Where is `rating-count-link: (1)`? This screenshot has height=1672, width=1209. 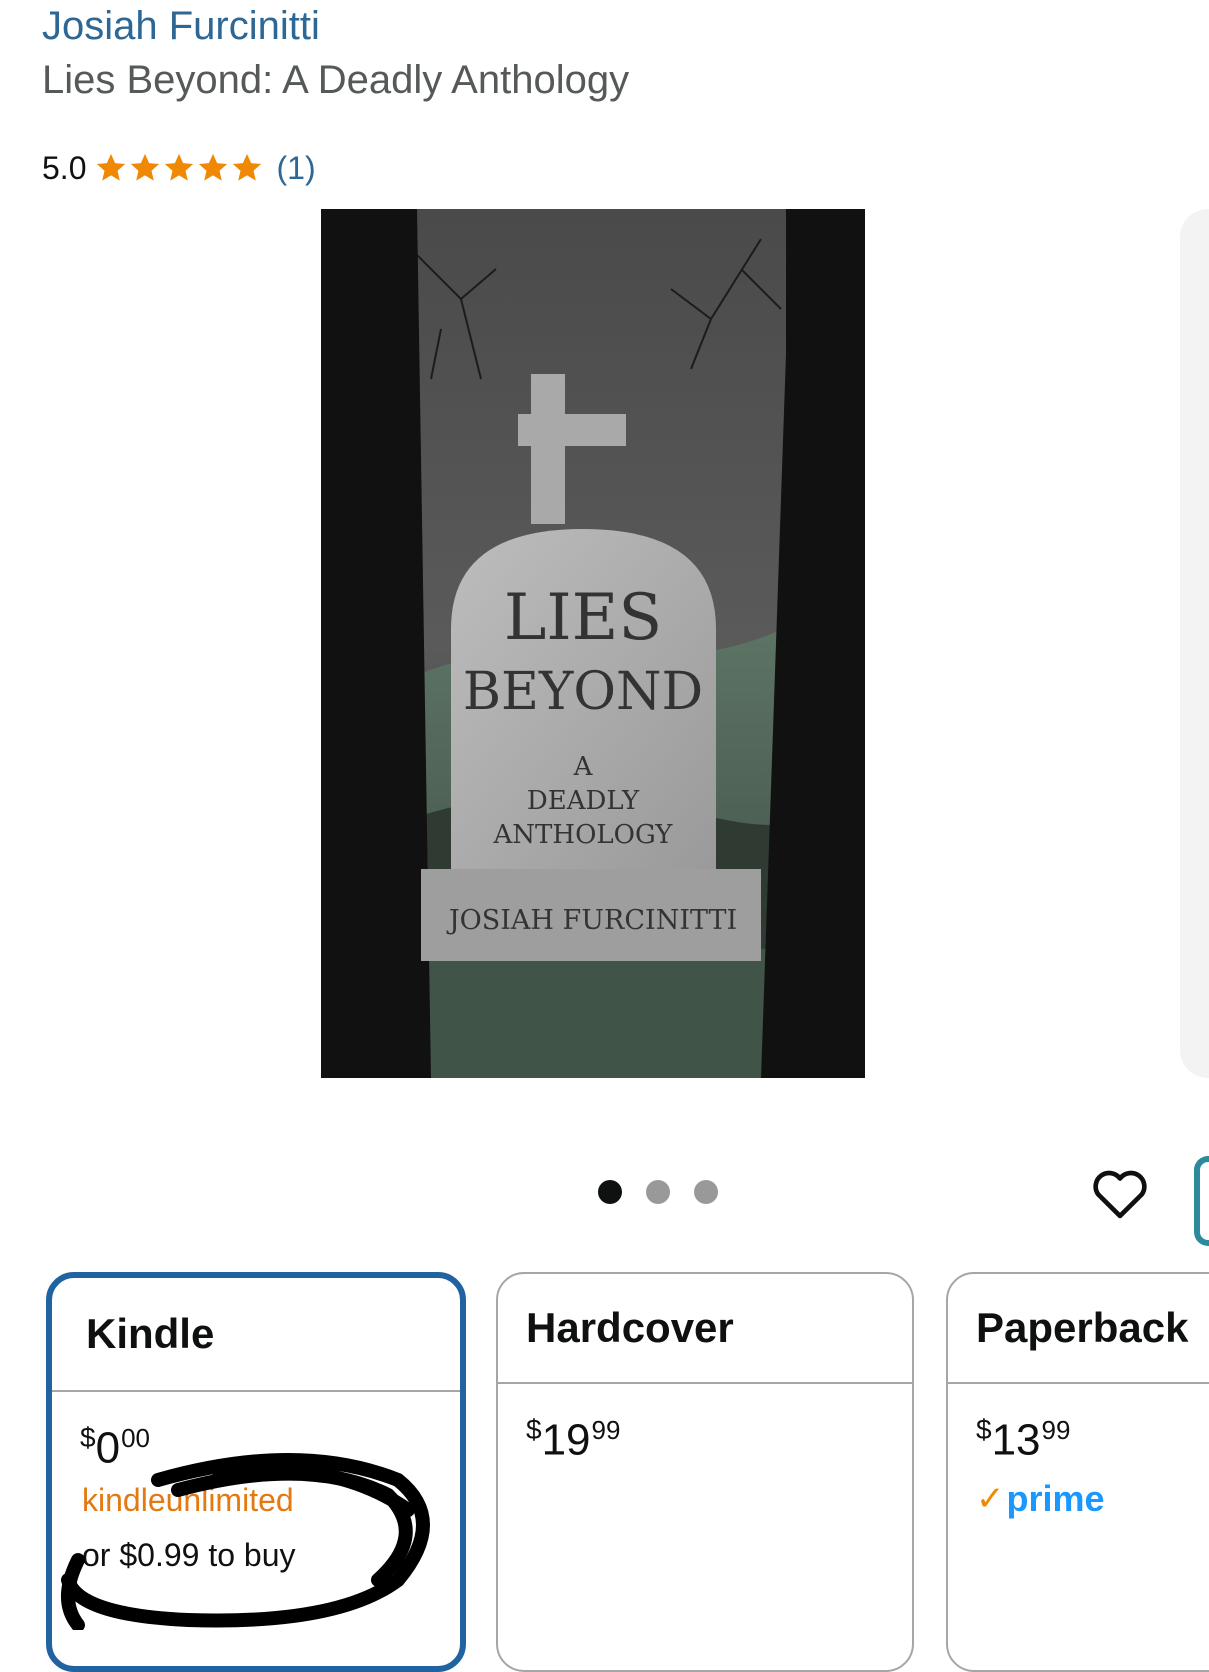
rating-count-link: (1) is located at coordinates (295, 168).